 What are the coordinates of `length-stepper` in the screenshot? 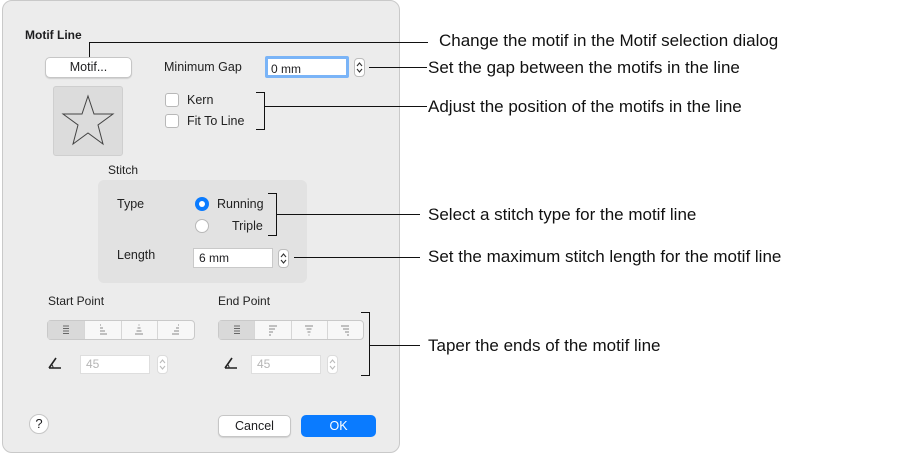 It's located at (283, 258).